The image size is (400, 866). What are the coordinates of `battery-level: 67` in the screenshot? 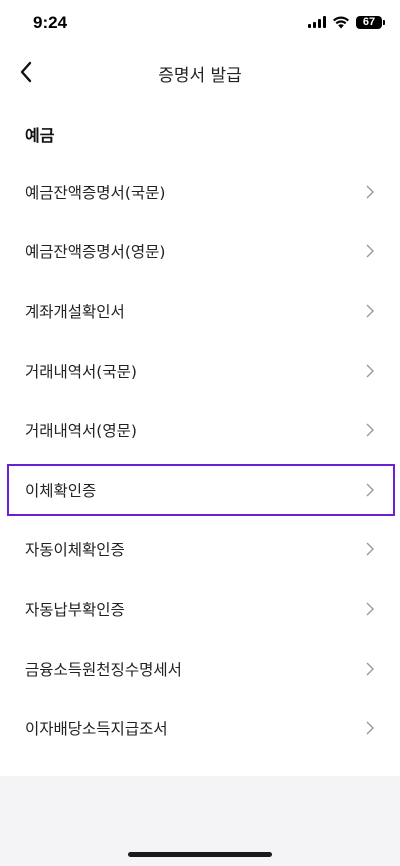 It's located at (369, 21).